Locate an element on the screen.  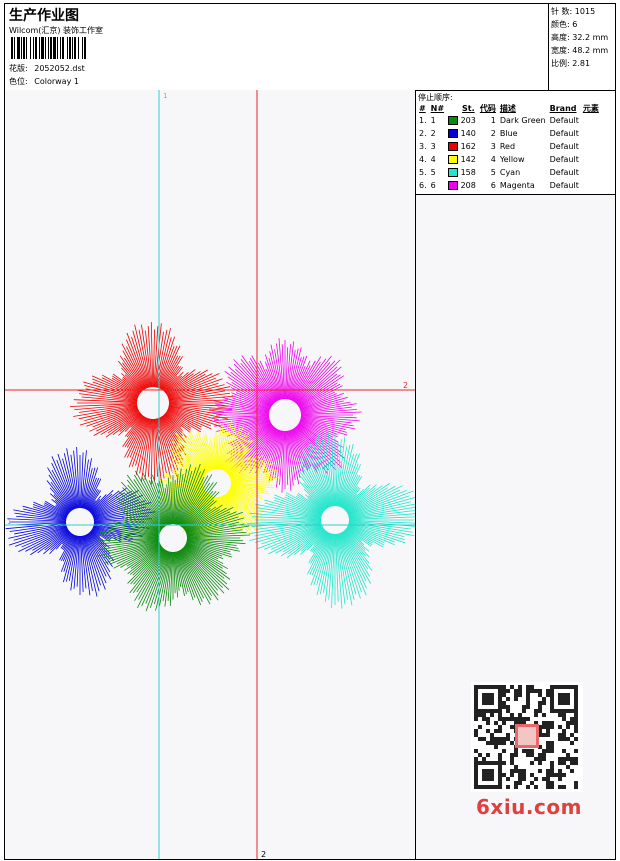
legend-row: 1. 1 203 1 Dark Green Default is located at coordinates (509, 120).